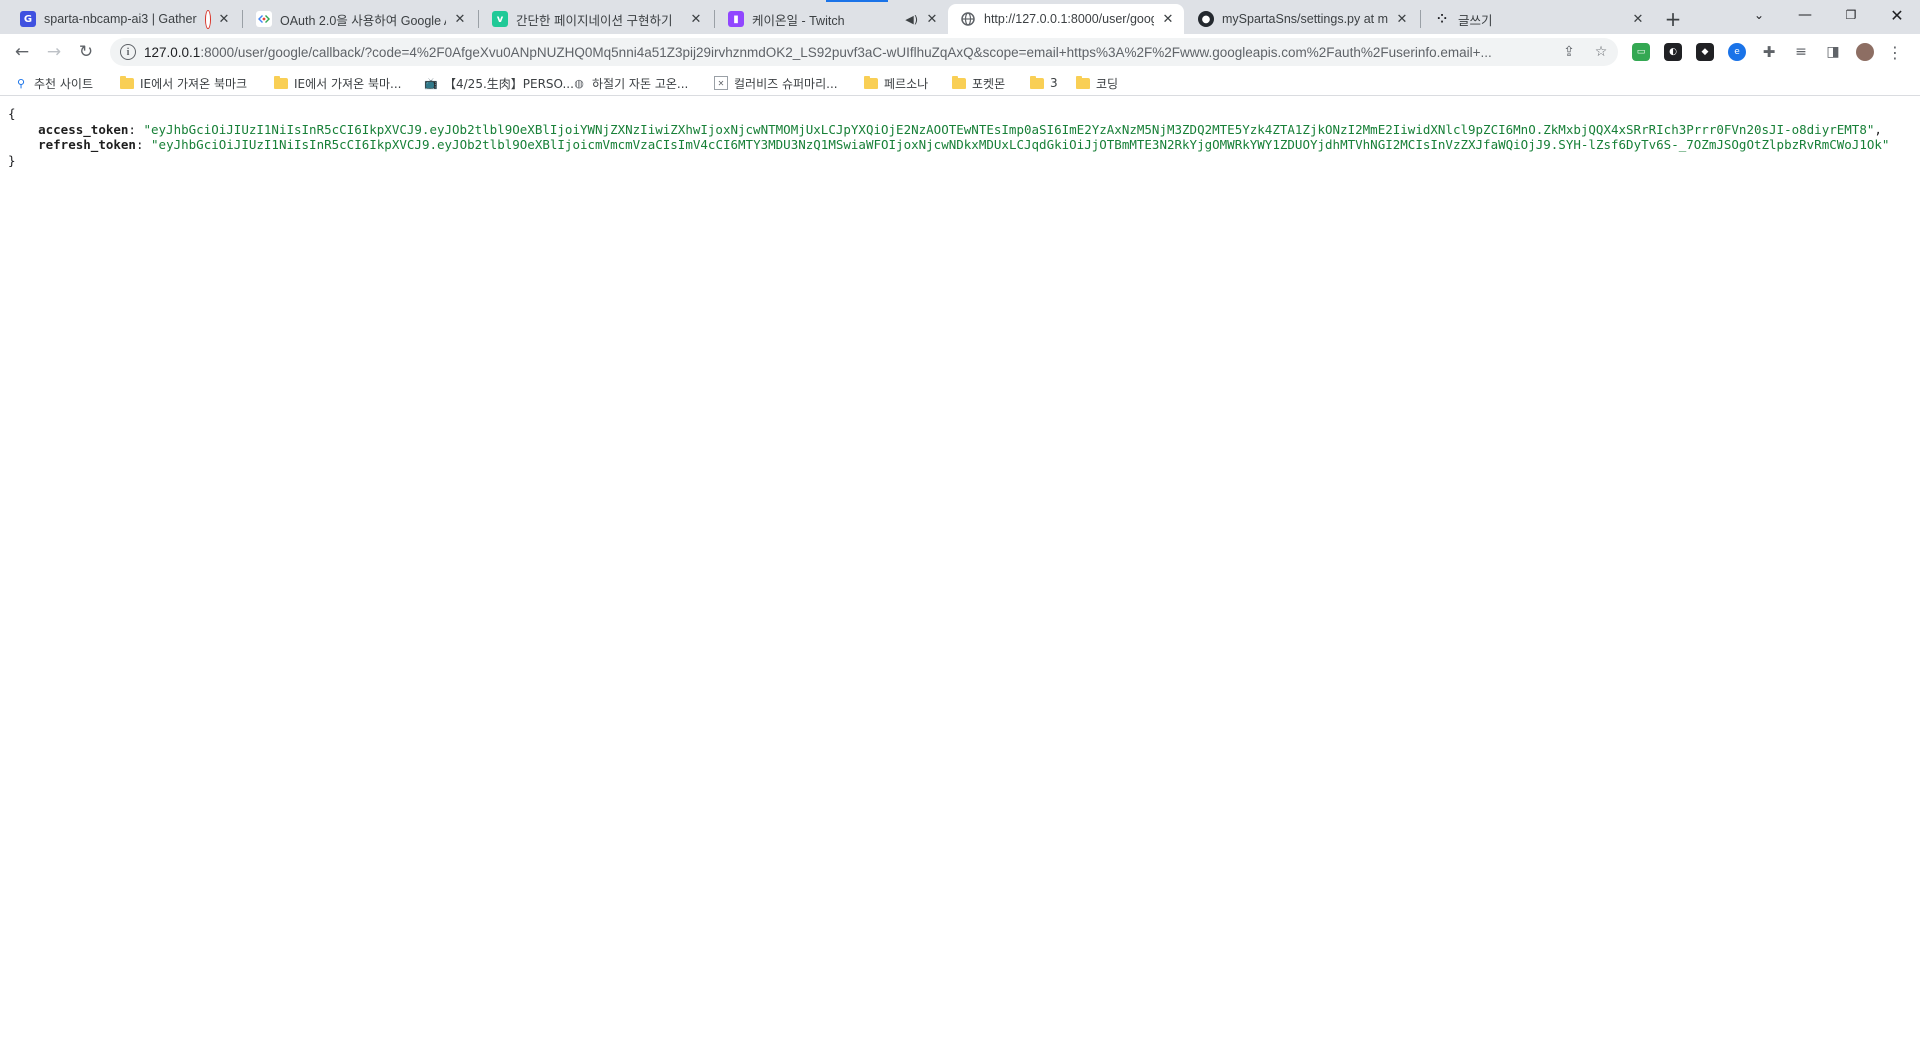 The image size is (1920, 1040). Describe the element at coordinates (911, 19) in the screenshot. I see `speaker-icon: ◀)` at that location.